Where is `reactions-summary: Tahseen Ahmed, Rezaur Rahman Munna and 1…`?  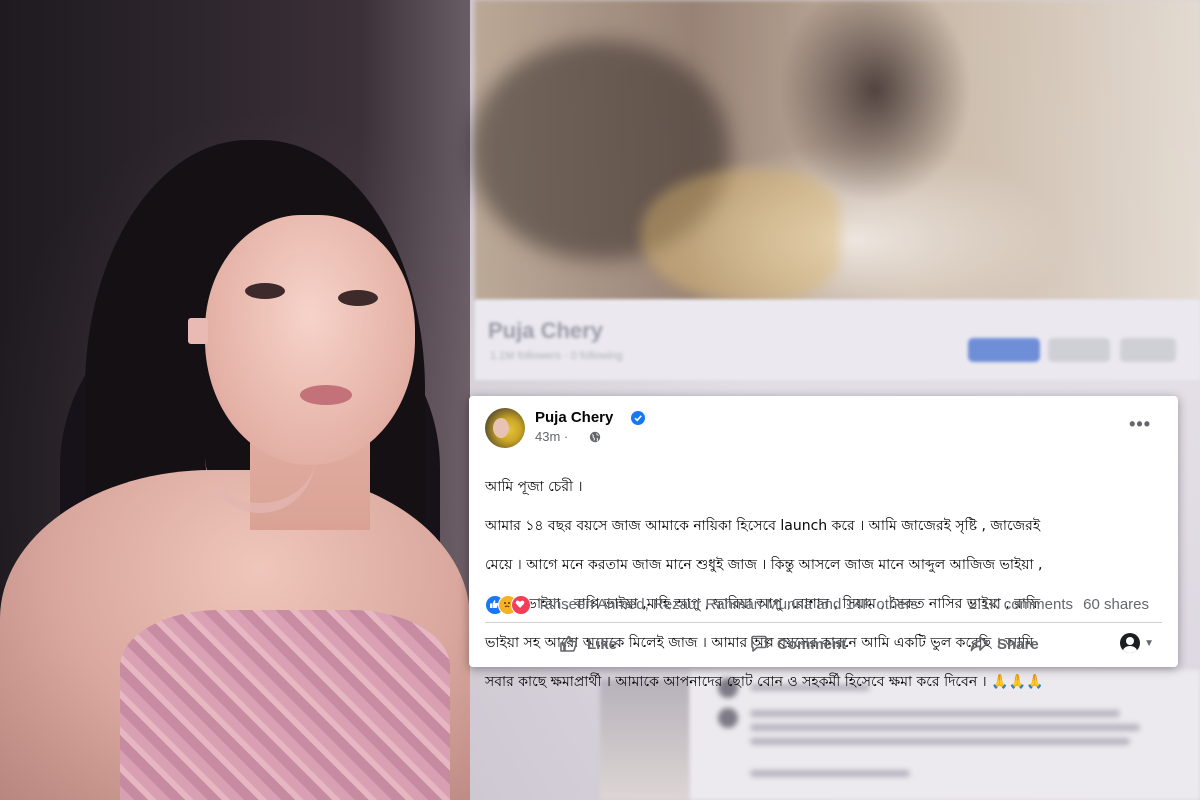 reactions-summary: Tahseen Ahmed, Rezaur Rahman Munna and 1… is located at coordinates (825, 605).